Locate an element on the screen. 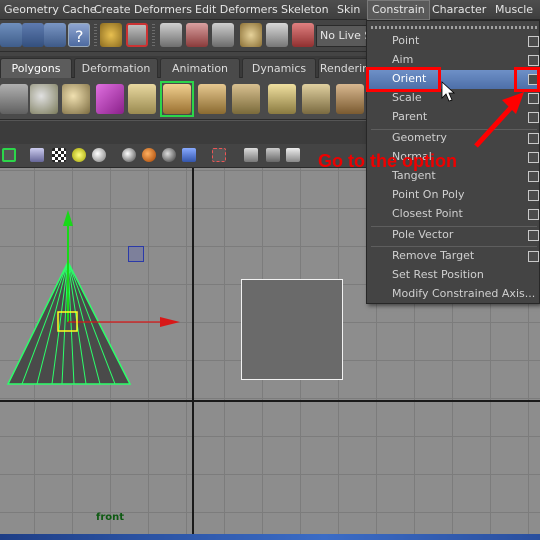 Image resolution: width=540 pixels, height=540 pixels. tab-animation: Animation is located at coordinates (200, 68).